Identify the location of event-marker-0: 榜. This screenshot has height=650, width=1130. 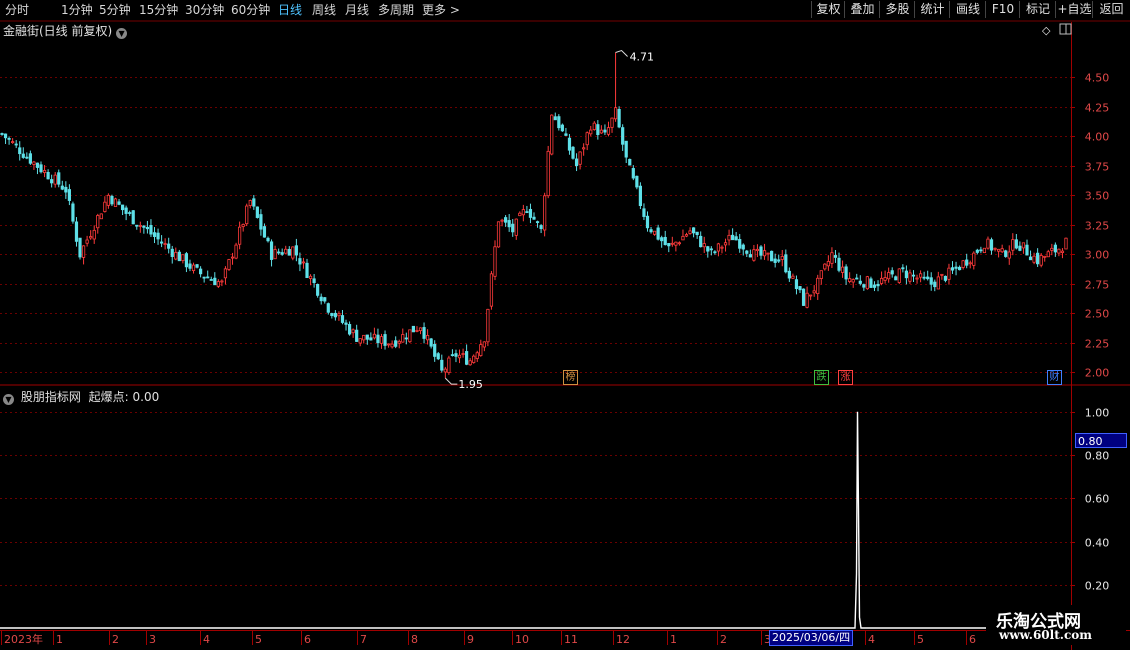
(570, 377).